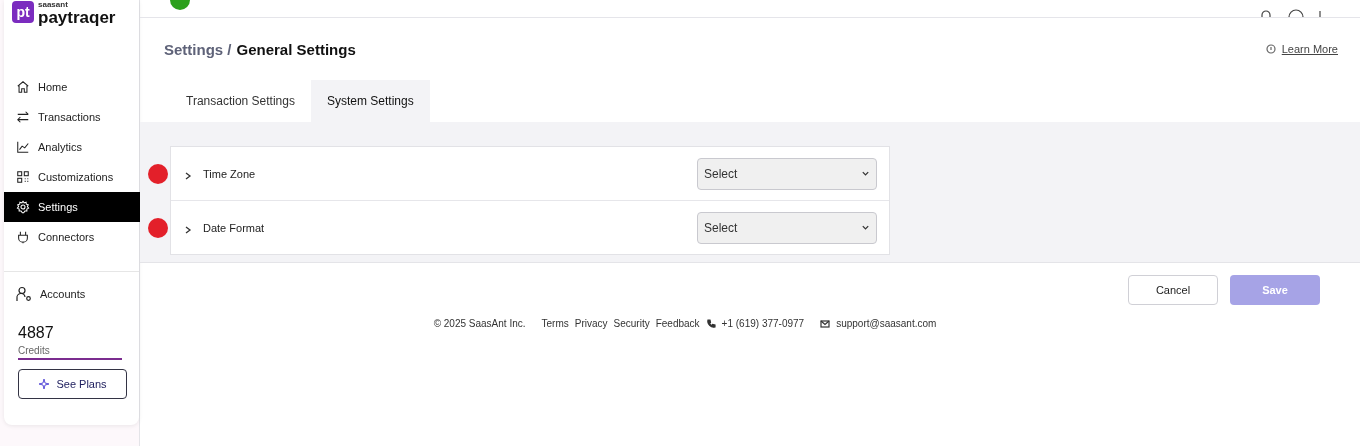 The image size is (1360, 446). I want to click on phone-icon, so click(710, 323).